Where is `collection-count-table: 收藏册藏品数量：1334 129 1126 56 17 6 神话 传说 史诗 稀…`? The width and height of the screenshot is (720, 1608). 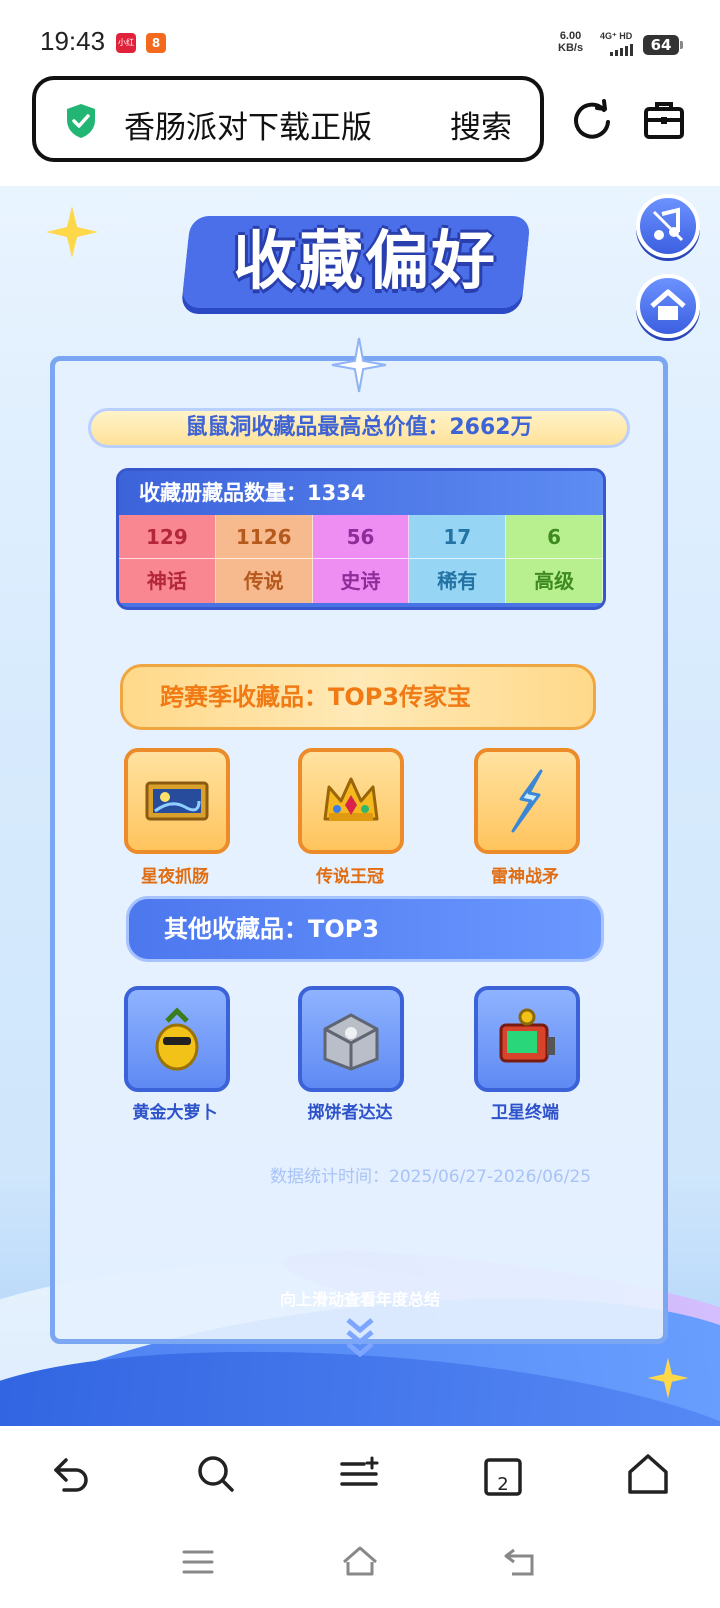 collection-count-table: 收藏册藏品数量：1334 129 1126 56 17 6 神话 传说 史诗 稀… is located at coordinates (361, 539).